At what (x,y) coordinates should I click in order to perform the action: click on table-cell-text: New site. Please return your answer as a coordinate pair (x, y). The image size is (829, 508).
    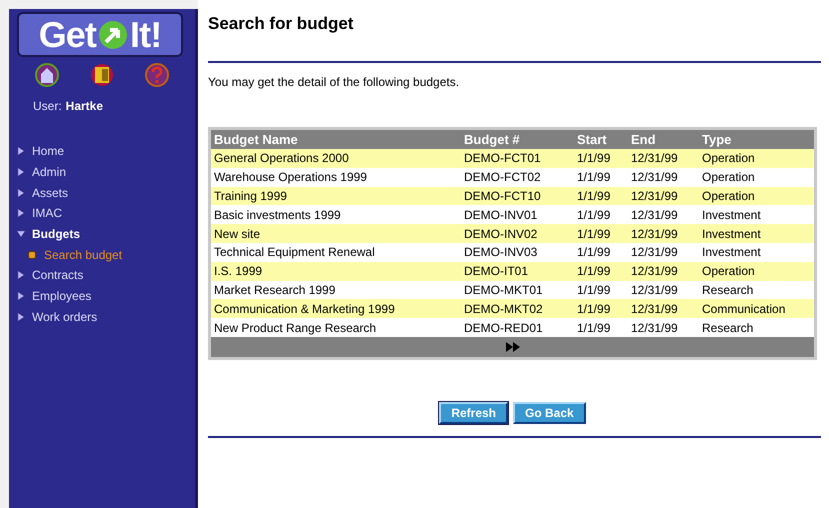
    Looking at the image, I should click on (237, 234).